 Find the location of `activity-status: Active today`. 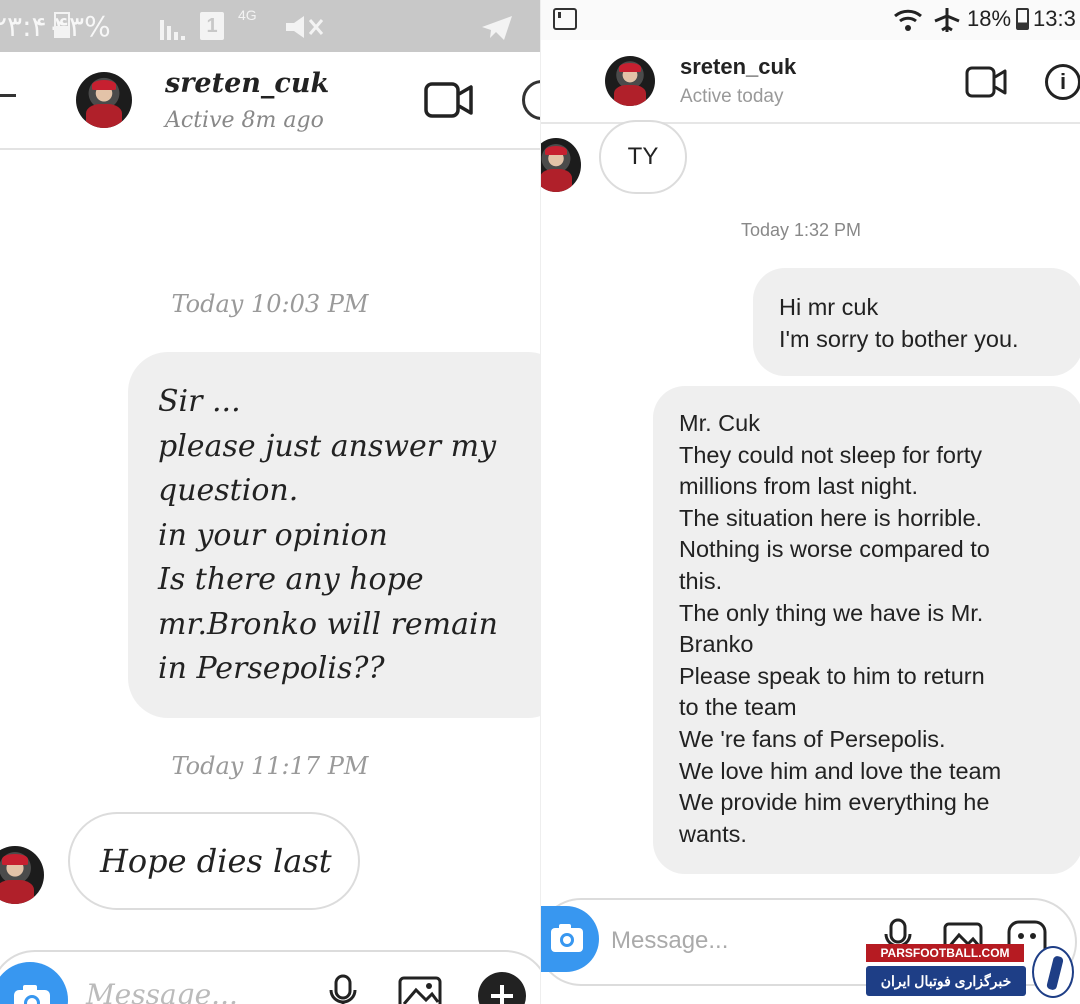

activity-status: Active today is located at coordinates (732, 96).